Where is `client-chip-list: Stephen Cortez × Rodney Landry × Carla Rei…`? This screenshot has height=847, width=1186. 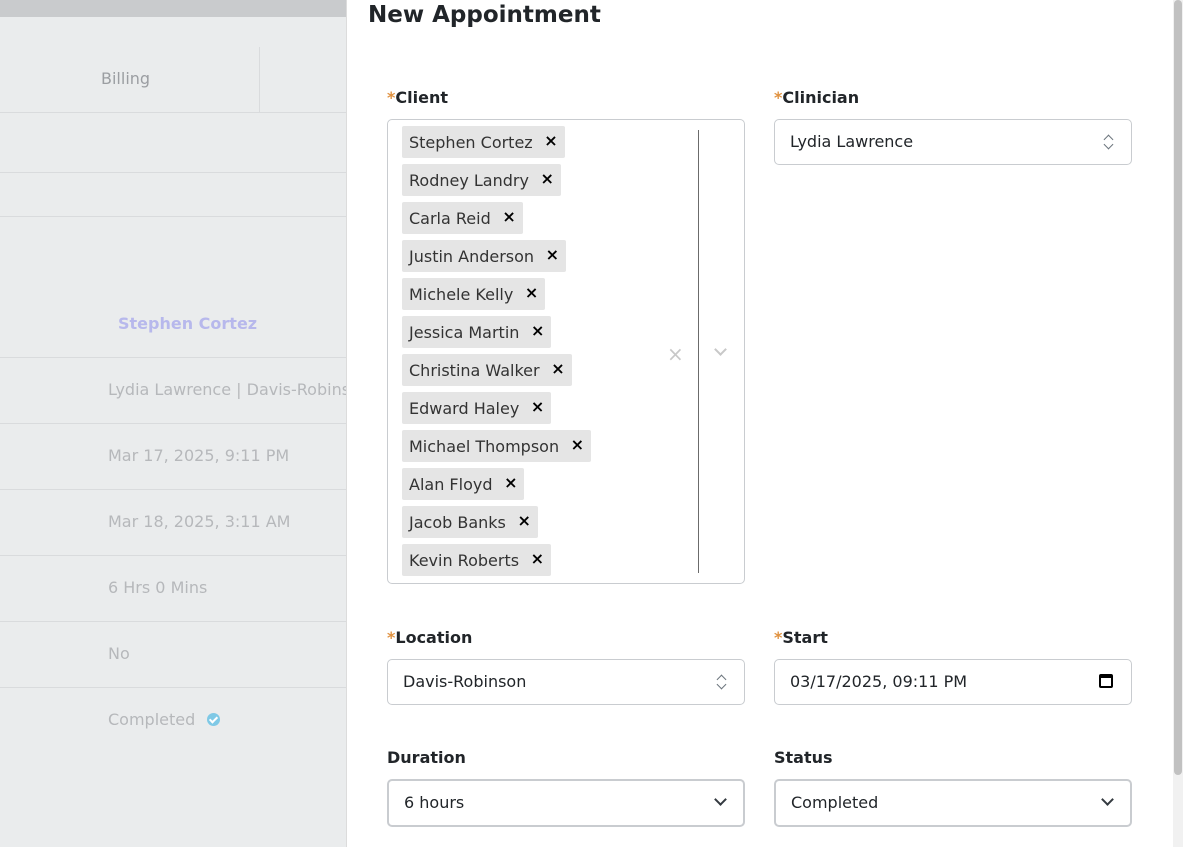
client-chip-list: Stephen Cortez × Rodney Landry × Carla Rei… is located at coordinates (532, 354).